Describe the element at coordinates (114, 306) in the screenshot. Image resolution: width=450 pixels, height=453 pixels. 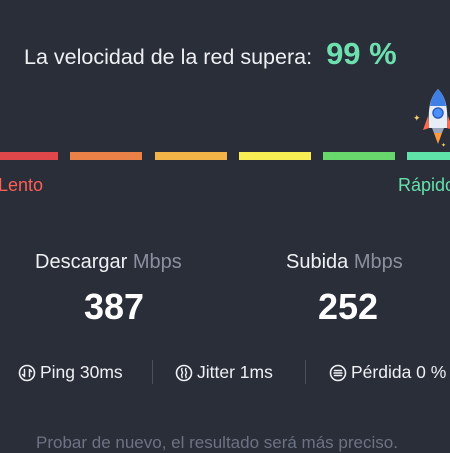
I see `download-speed-value: 387` at that location.